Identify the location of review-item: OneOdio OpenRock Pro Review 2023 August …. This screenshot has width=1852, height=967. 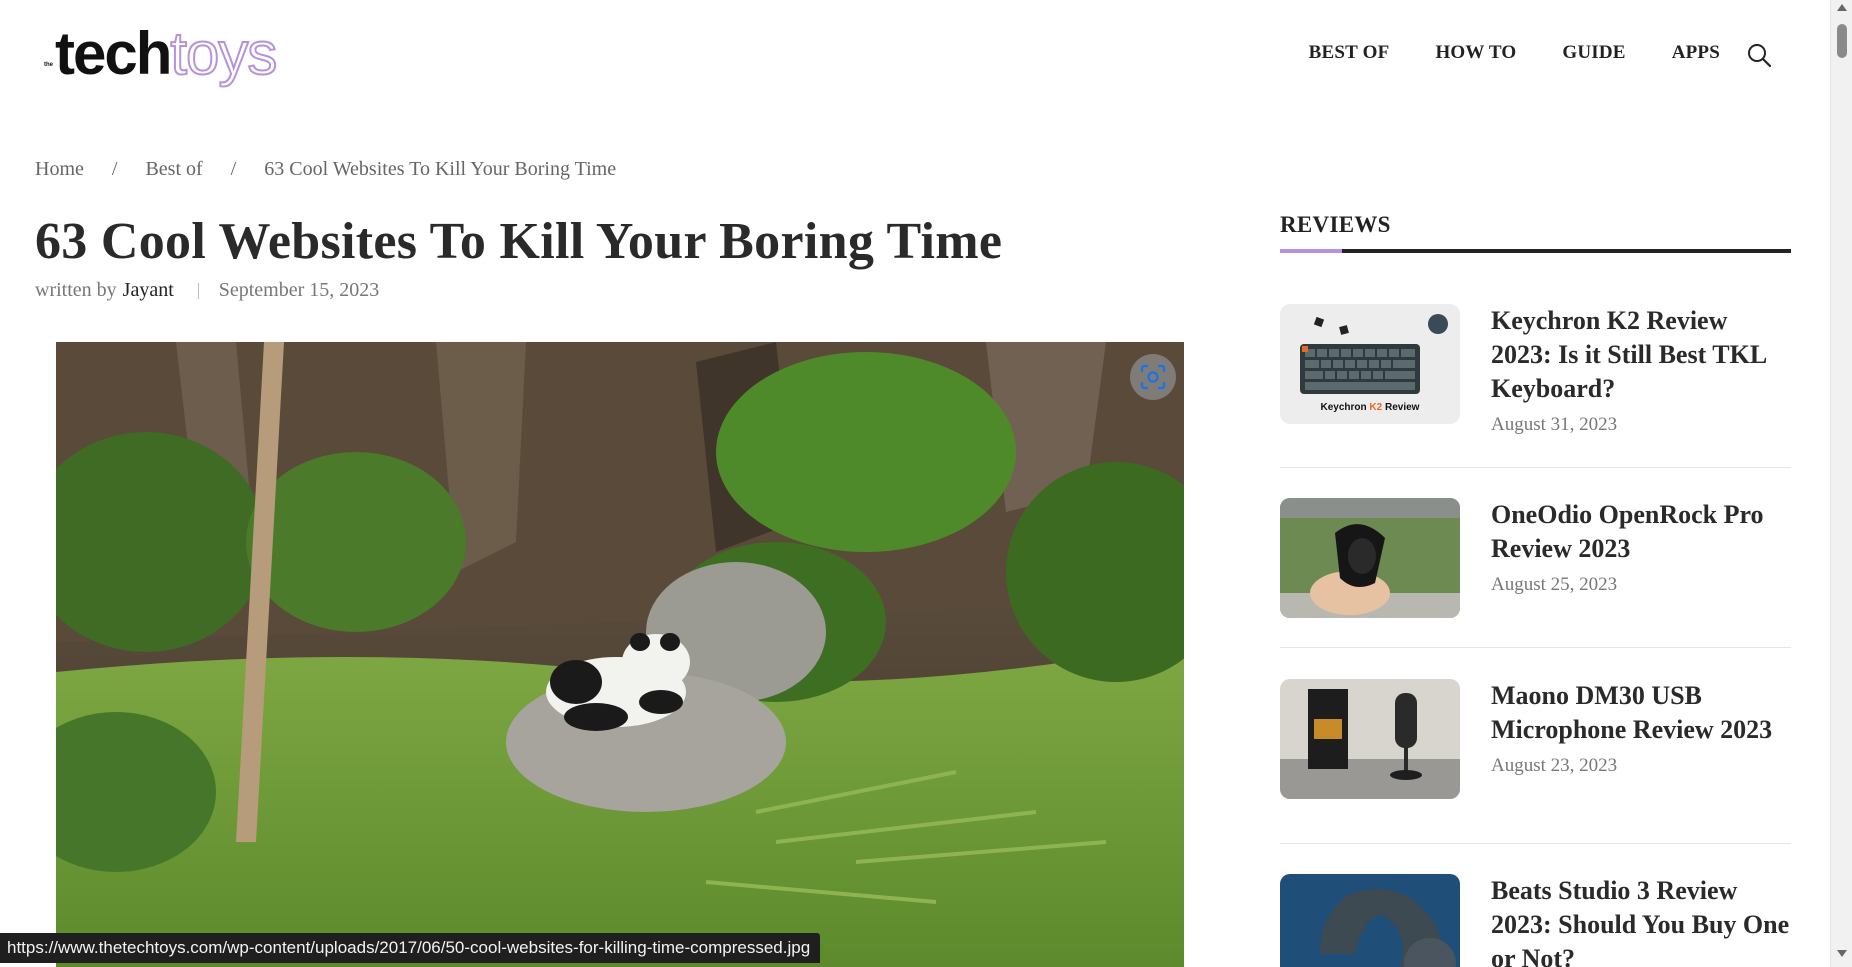
(1535, 558).